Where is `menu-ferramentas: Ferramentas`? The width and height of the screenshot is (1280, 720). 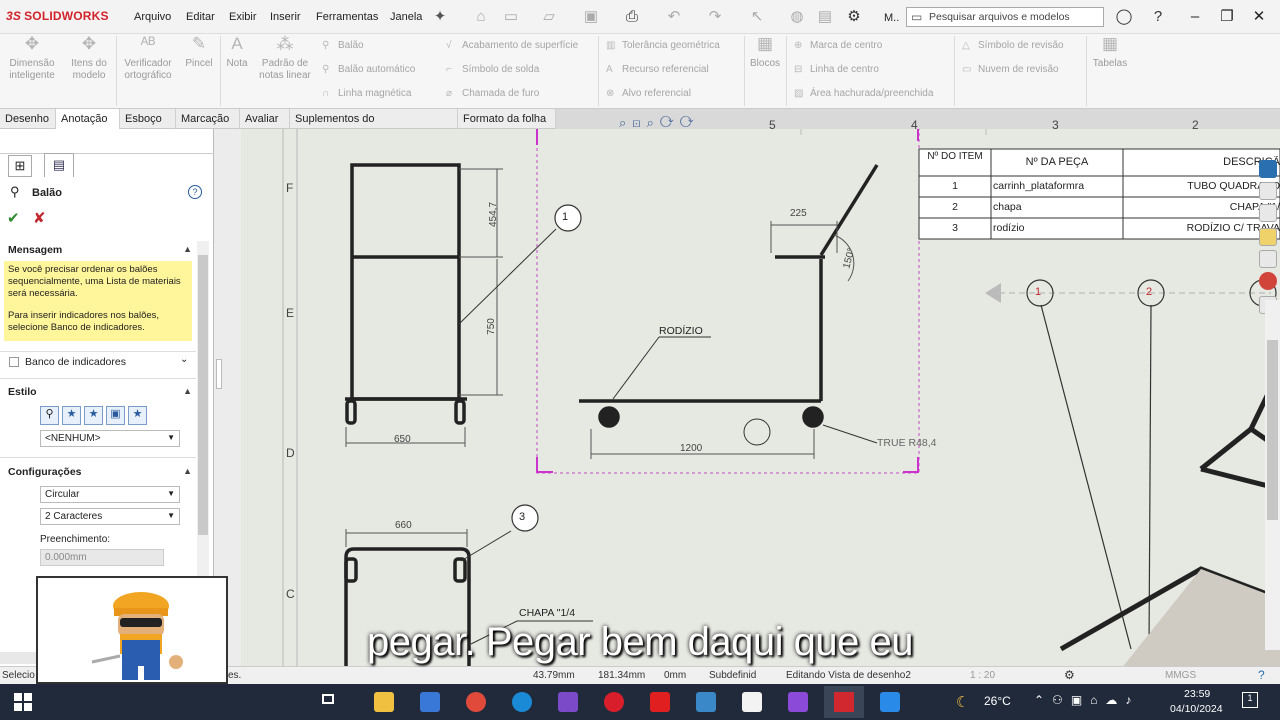 menu-ferramentas: Ferramentas is located at coordinates (347, 17).